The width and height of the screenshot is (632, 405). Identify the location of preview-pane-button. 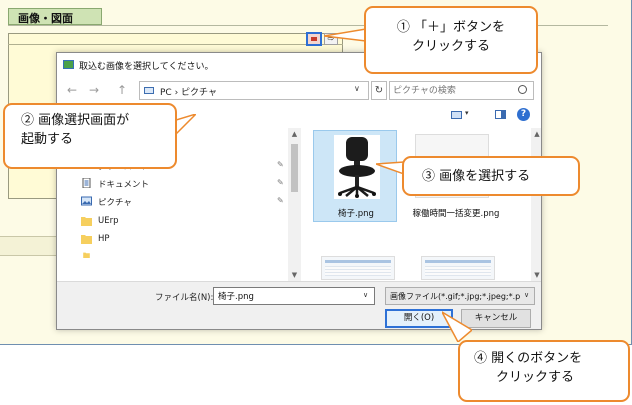
(500, 114).